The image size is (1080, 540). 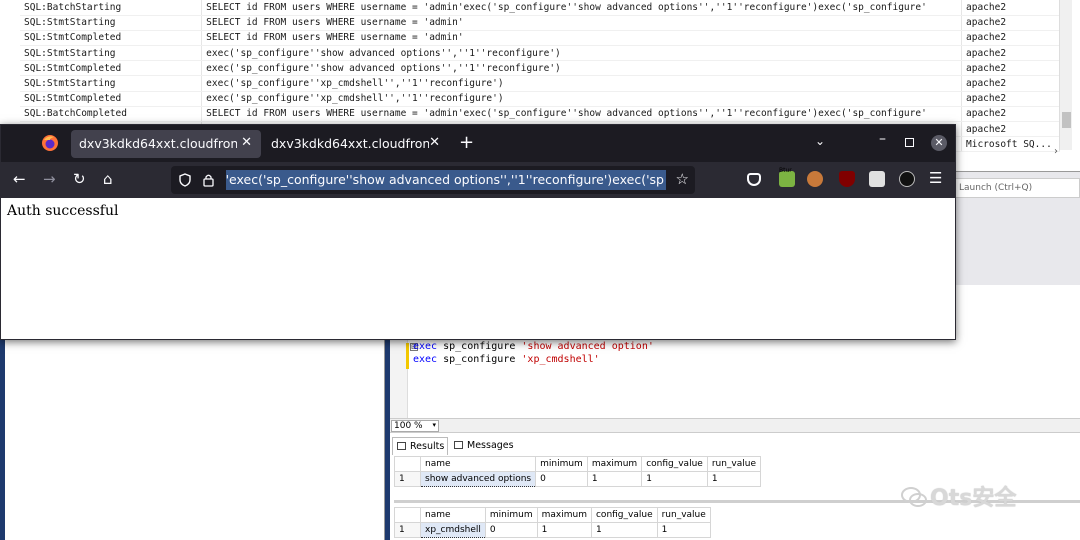 I want to click on back-arrow-icon: ←, so click(x=19, y=179).